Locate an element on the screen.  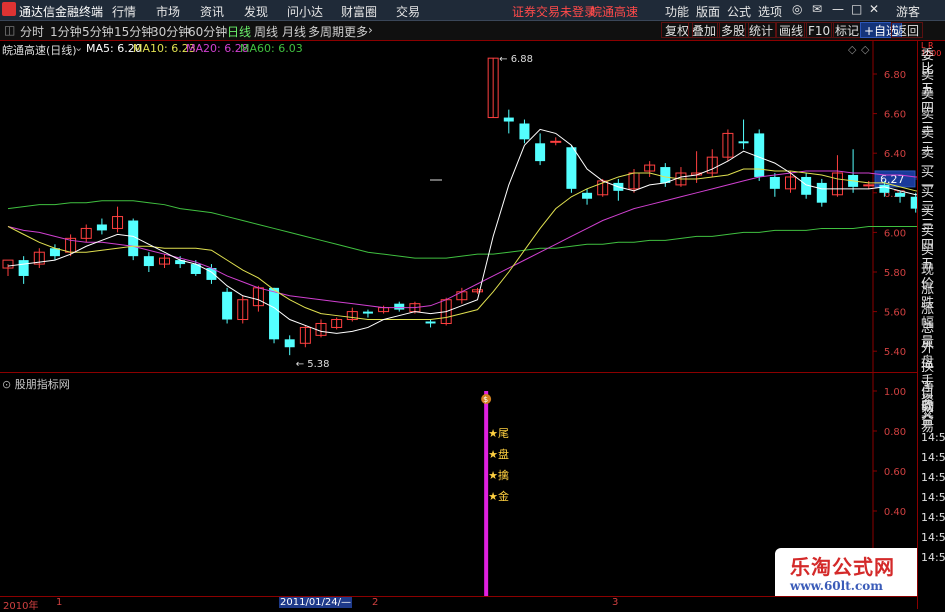
time-axis: 2010年 1 2011/01/24/— 2 3 is located at coordinates (458, 604).